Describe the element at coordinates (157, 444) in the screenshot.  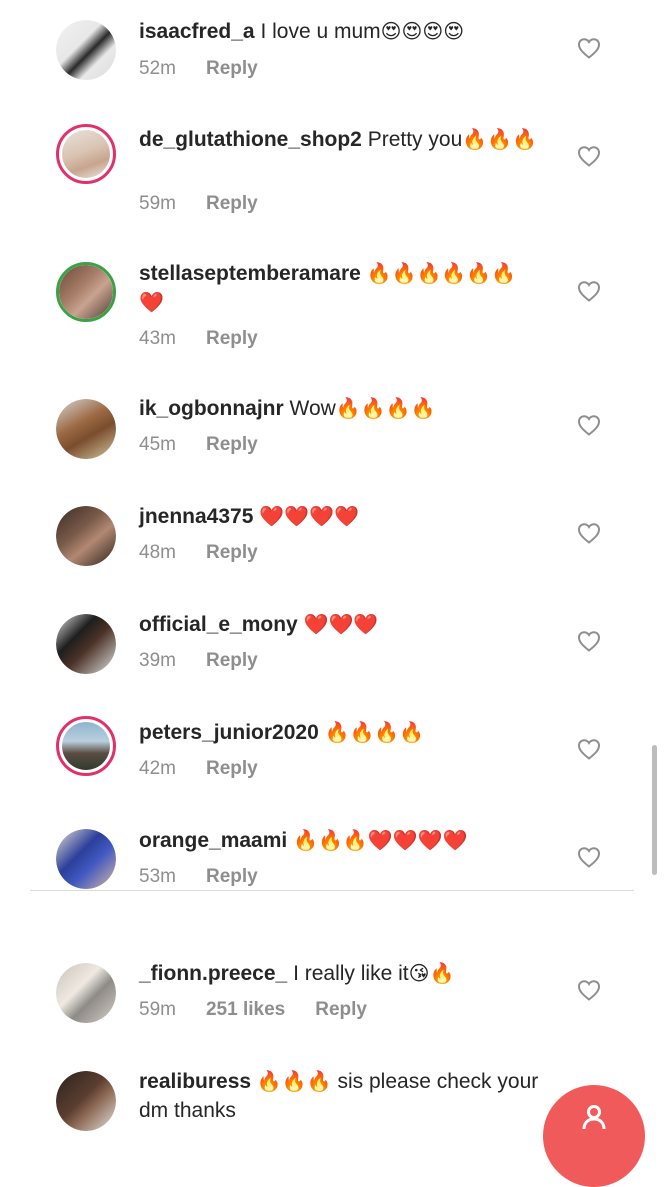
I see `comment-time: 45m` at that location.